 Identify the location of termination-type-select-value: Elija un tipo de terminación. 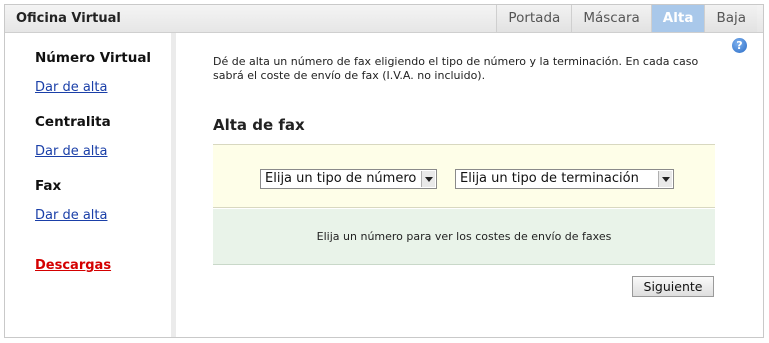
(549, 178).